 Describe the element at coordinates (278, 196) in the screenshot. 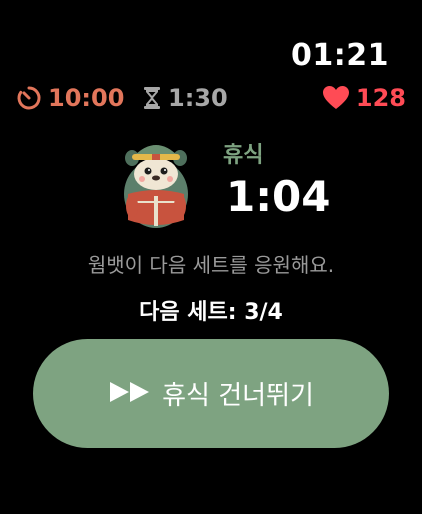

I see `rest-countdown: 1:04` at that location.